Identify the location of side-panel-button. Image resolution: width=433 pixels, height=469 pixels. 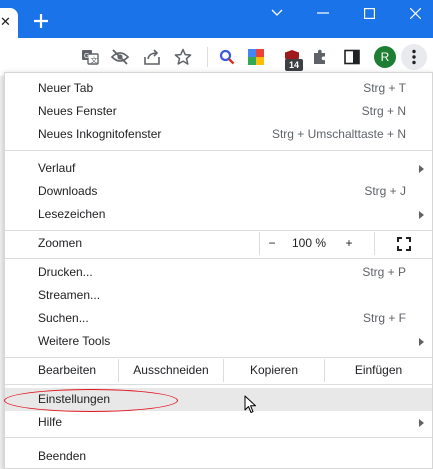
(352, 57).